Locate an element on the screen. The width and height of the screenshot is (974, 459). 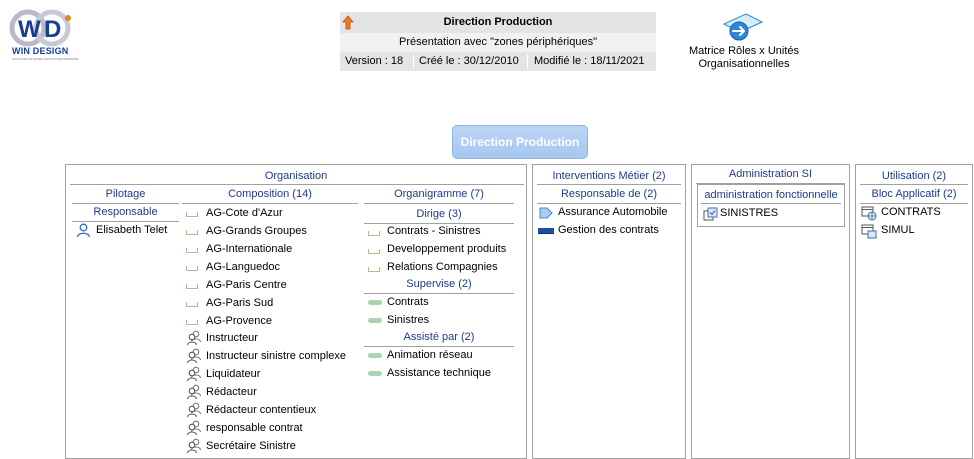
intervention-item: Gestion des contrats is located at coordinates (608, 230).